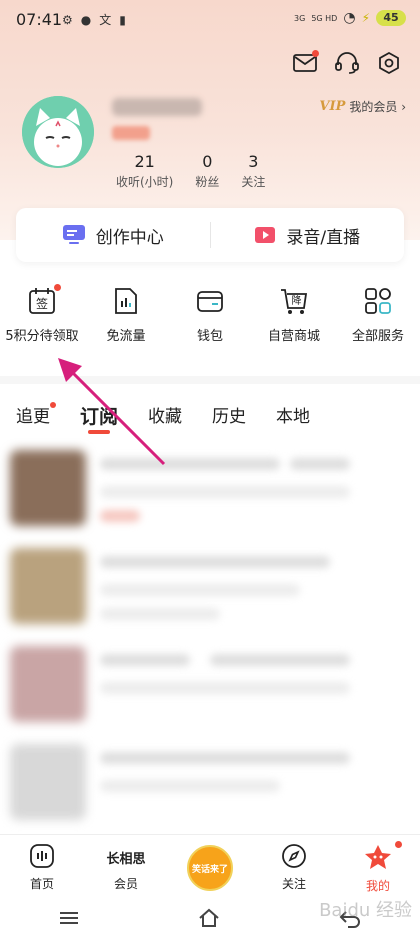 This screenshot has height=940, width=420. Describe the element at coordinates (122, 19) in the screenshot. I see `battery-small-icon: ▮` at that location.